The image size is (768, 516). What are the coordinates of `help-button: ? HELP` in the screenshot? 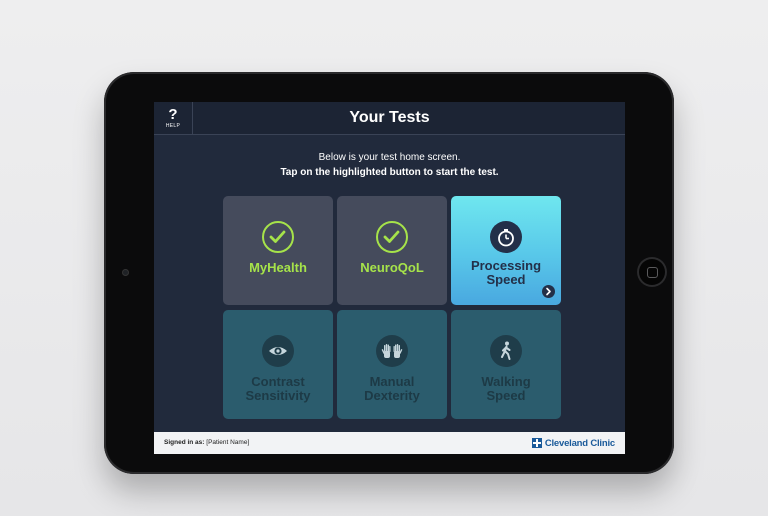 It's located at (173, 118).